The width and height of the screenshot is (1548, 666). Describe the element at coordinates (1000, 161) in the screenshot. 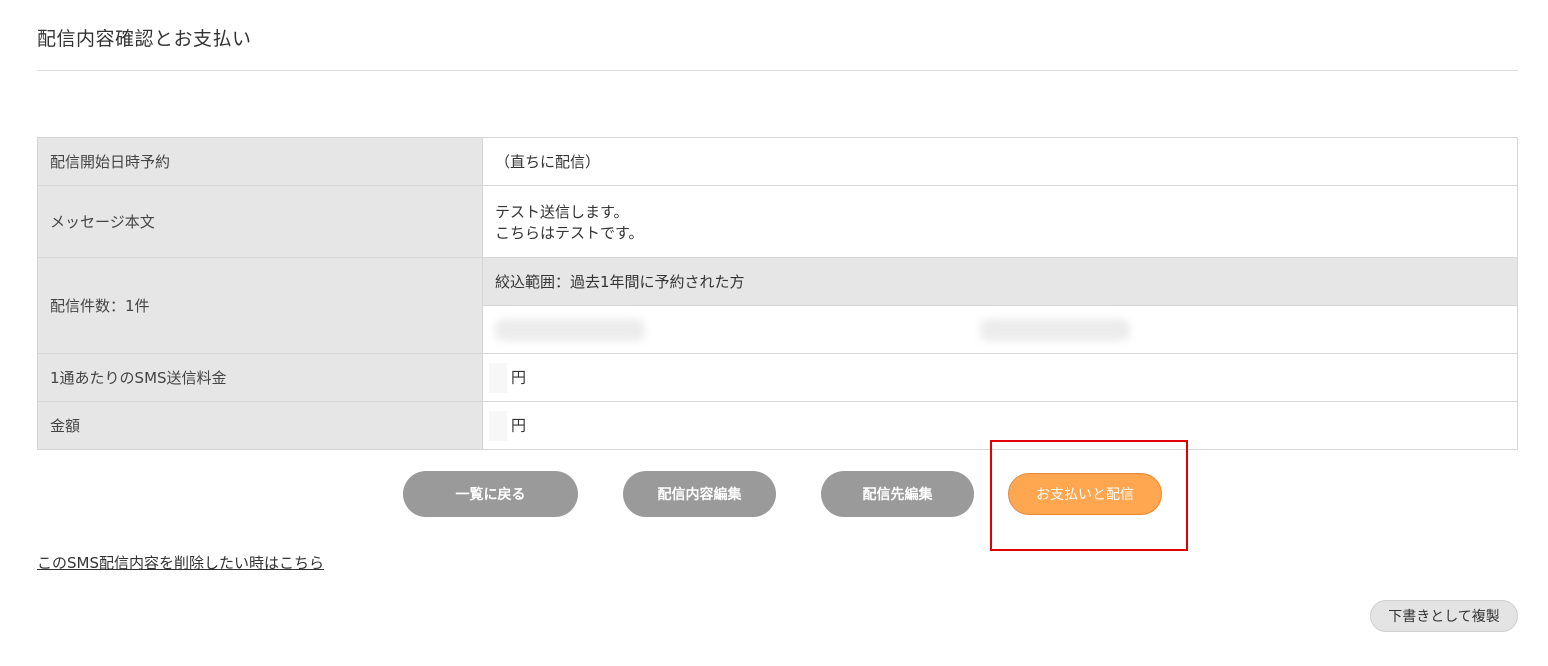

I see `schedule-value: （直ちに配信）` at that location.